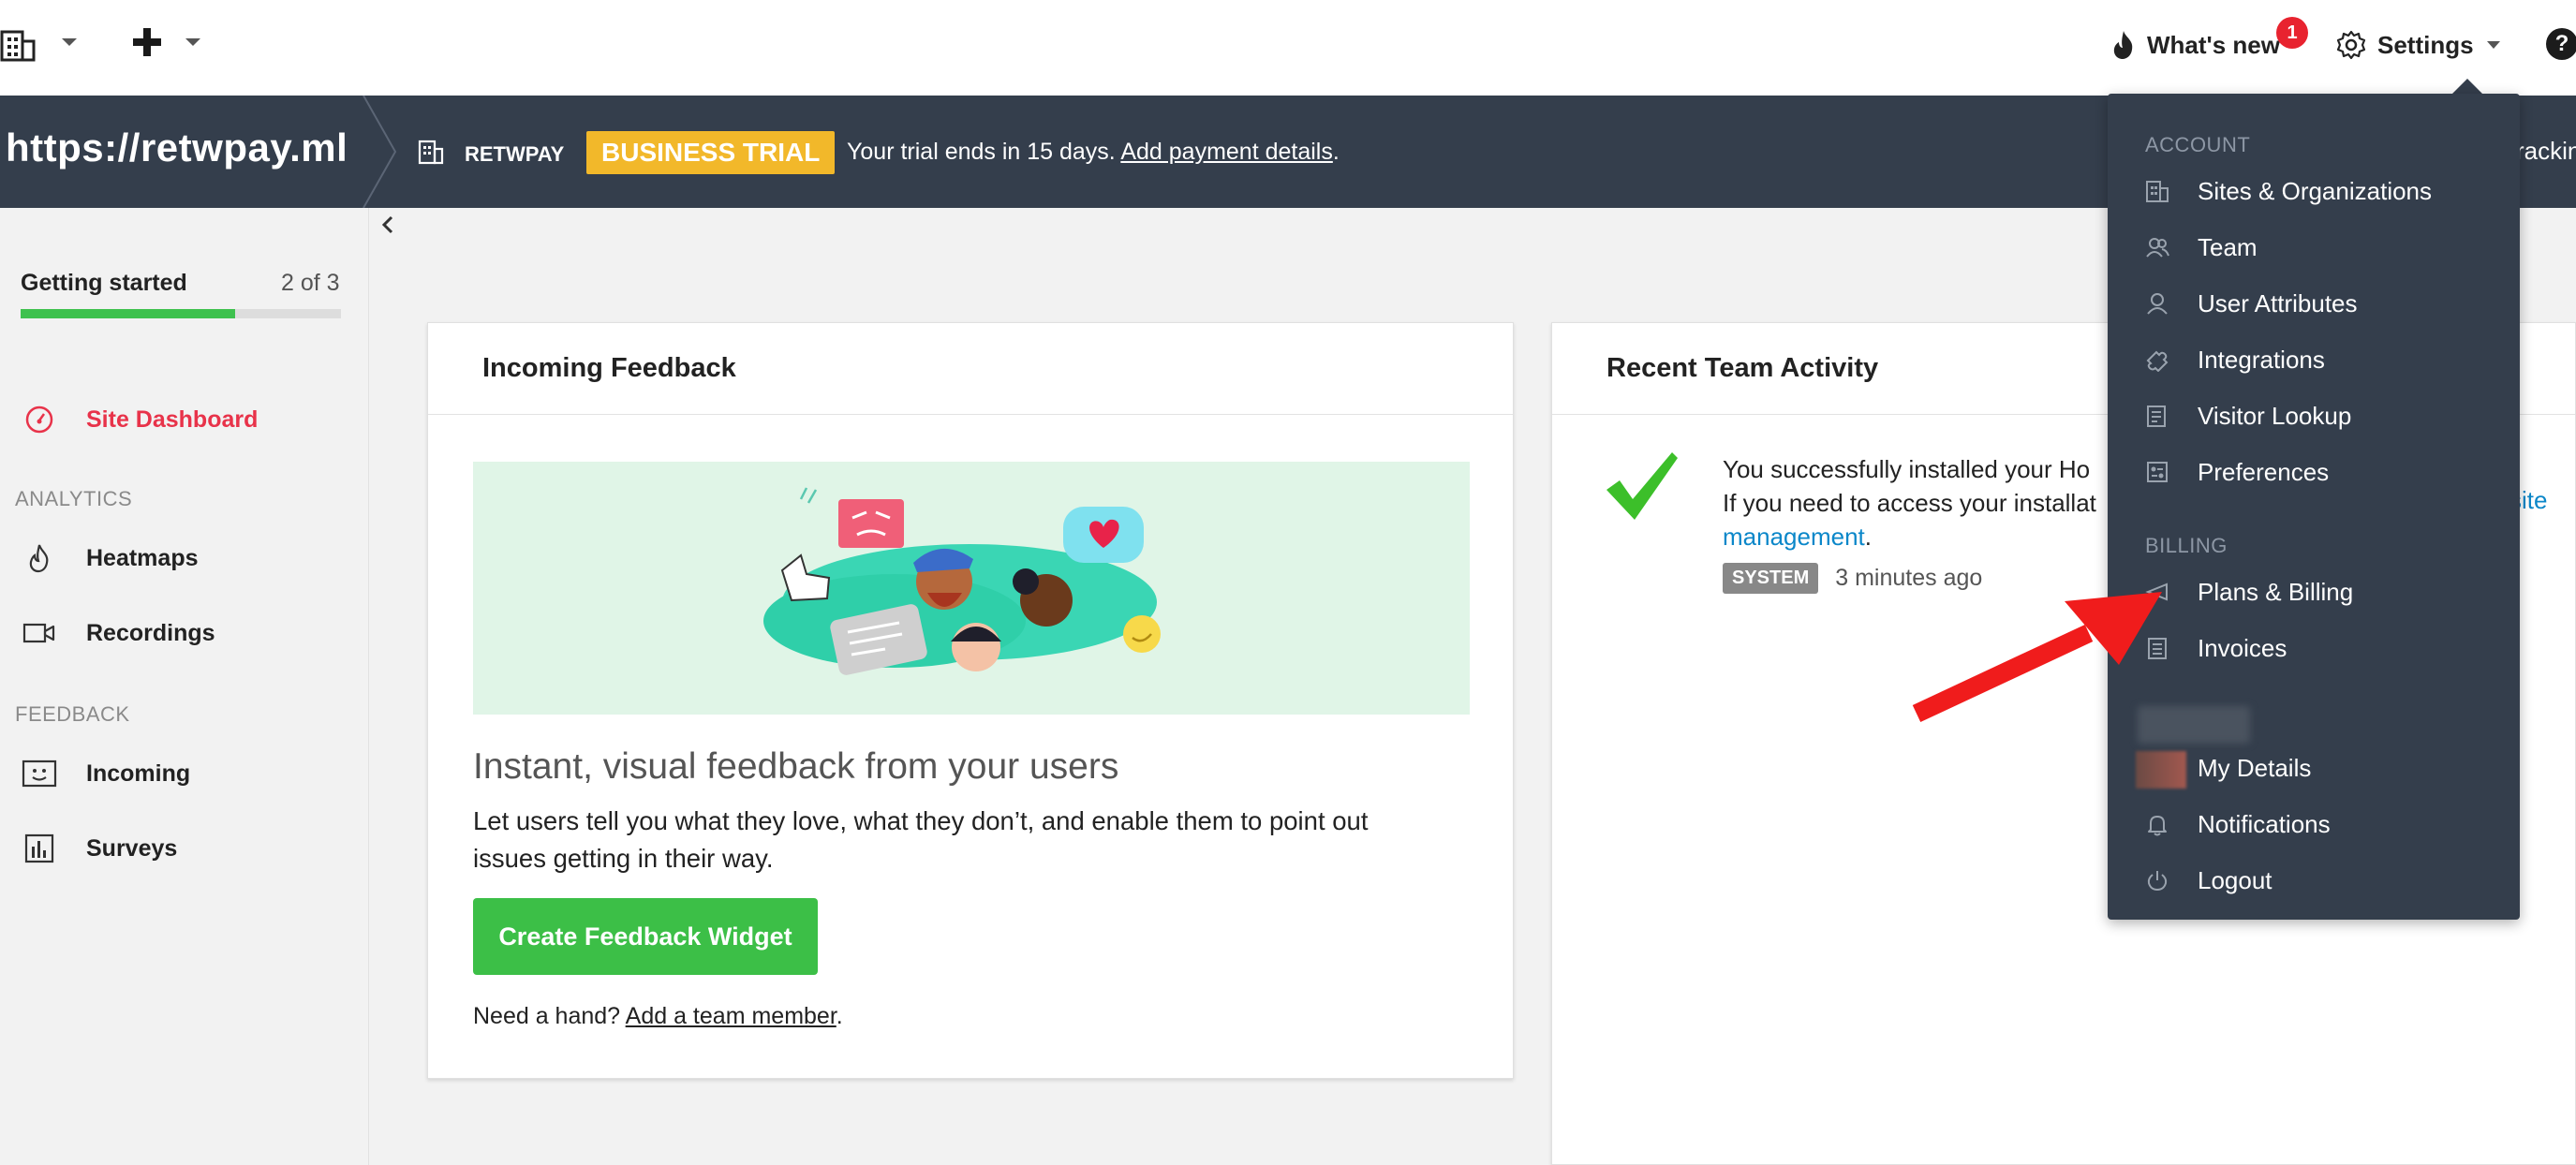 The height and width of the screenshot is (1165, 2576). Describe the element at coordinates (2157, 472) in the screenshot. I see `preferences-icon` at that location.